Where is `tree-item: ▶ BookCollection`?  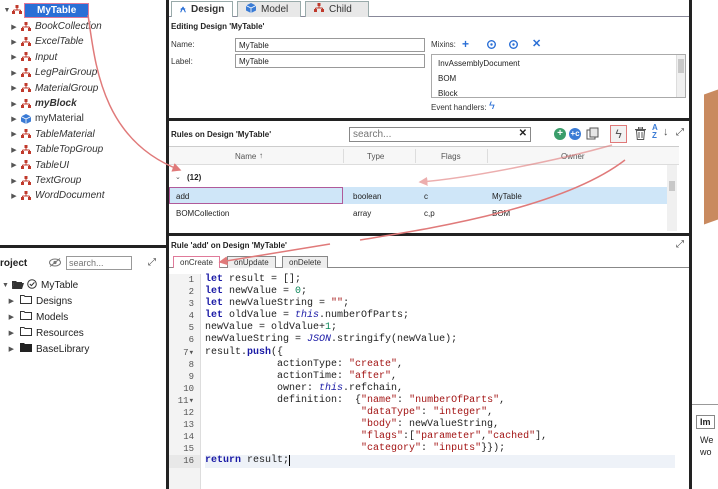 tree-item: ▶ BookCollection is located at coordinates (55, 26).